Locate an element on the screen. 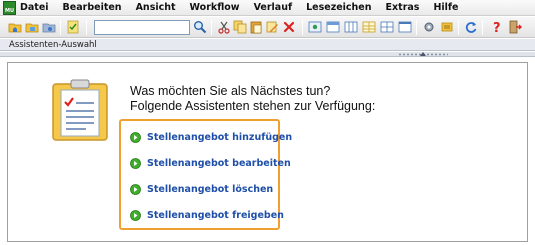 This screenshot has width=535, height=245. wizard-item-loeschen: Stellenangebot löschen is located at coordinates (201, 189).